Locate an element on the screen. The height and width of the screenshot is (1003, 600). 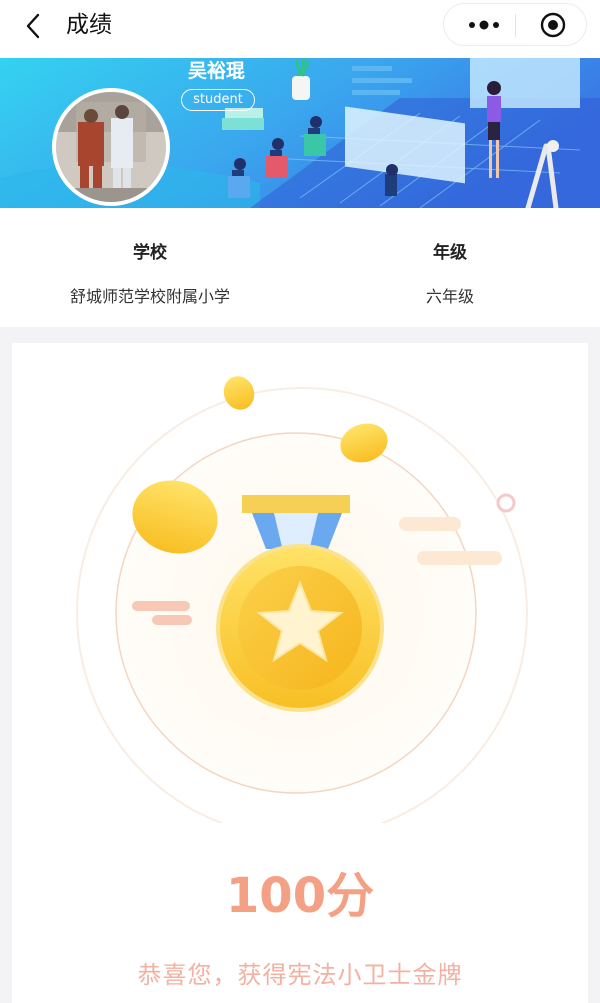
profile-banner: 吴裕琨 student is located at coordinates (300, 133).